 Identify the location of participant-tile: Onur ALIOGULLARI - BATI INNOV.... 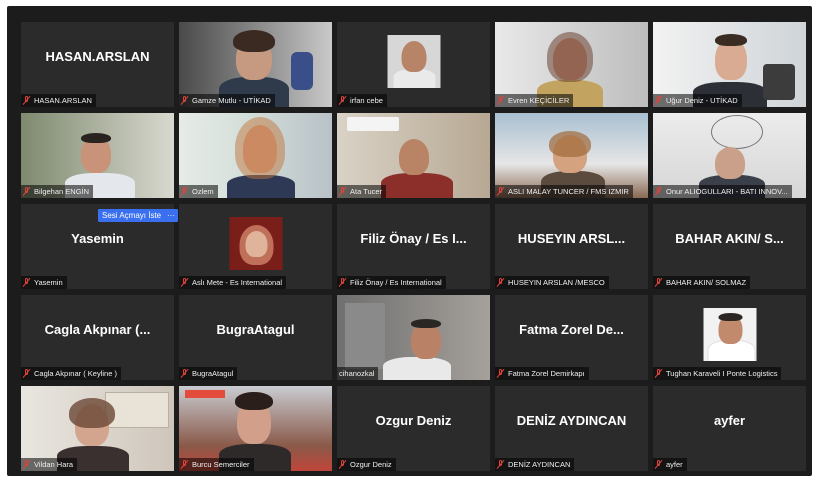
(729, 155).